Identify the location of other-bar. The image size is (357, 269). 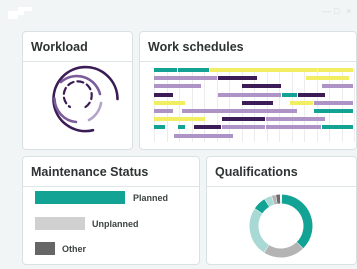
(45, 248).